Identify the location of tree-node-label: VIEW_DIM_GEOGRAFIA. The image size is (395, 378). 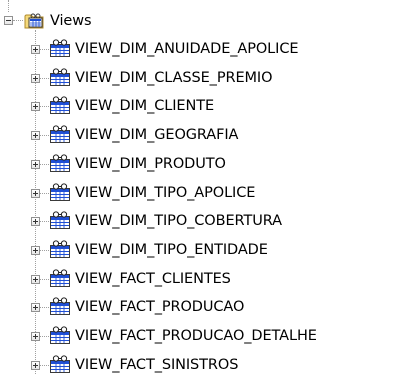
(157, 135).